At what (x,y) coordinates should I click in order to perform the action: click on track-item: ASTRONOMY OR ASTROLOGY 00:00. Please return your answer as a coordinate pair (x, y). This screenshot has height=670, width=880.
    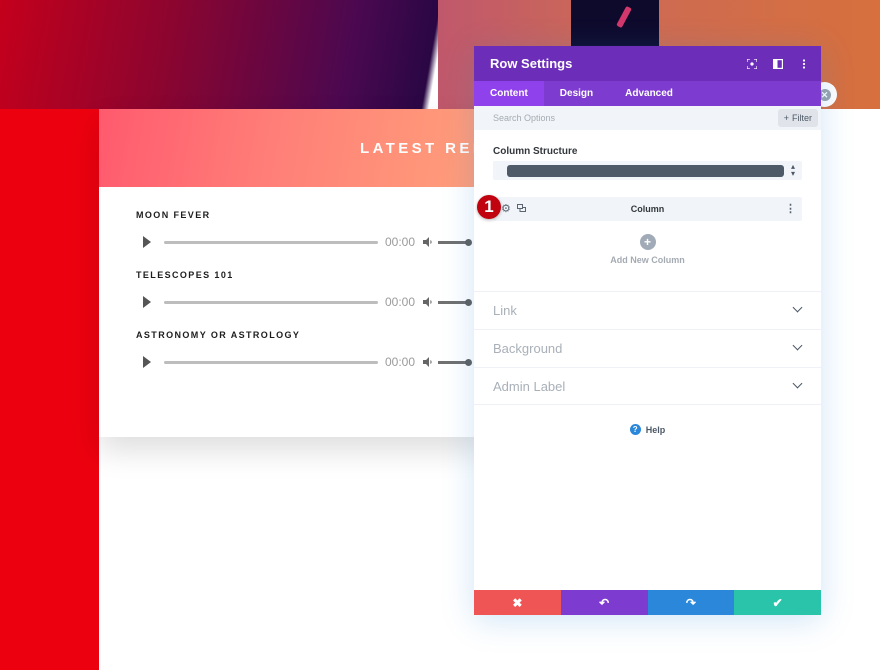
    Looking at the image, I should click on (311, 351).